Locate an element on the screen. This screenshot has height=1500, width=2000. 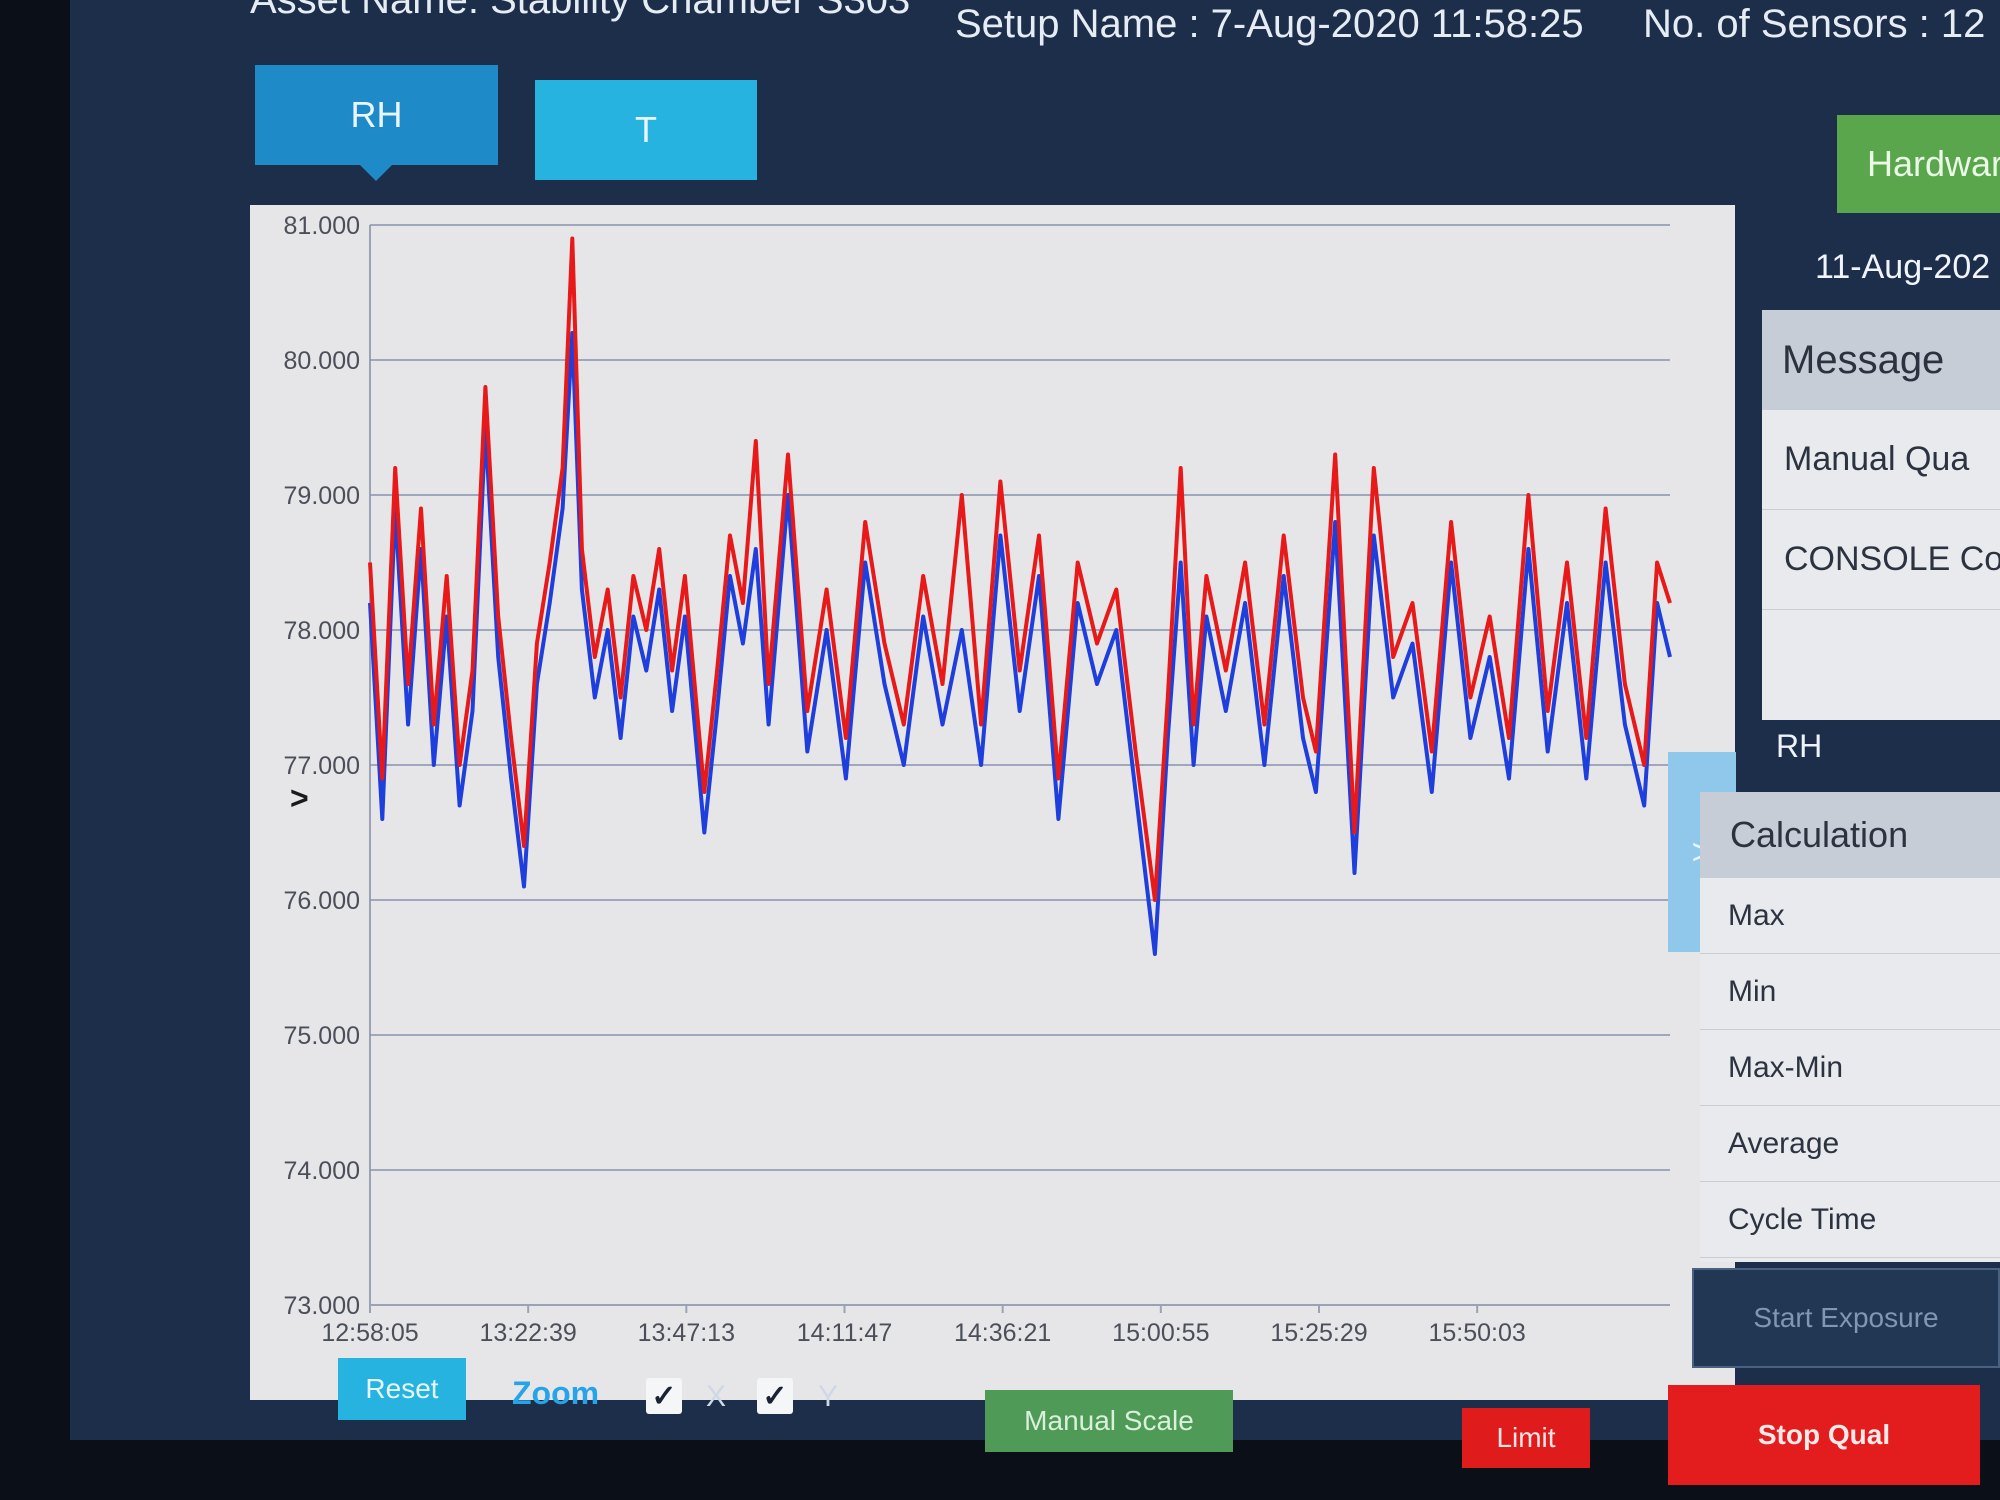
limit-button: Limit is located at coordinates (1526, 1438).